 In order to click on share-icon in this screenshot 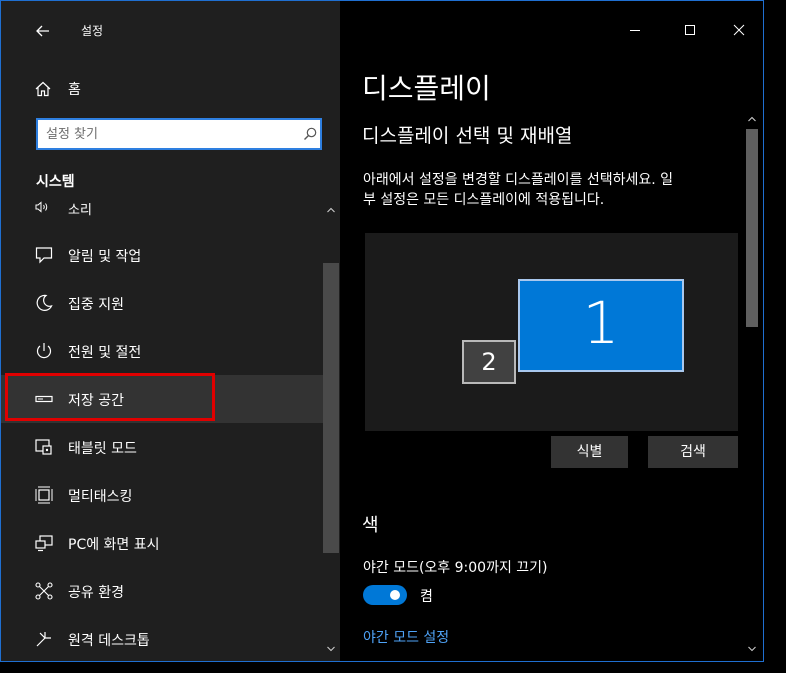, I will do `click(44, 591)`.